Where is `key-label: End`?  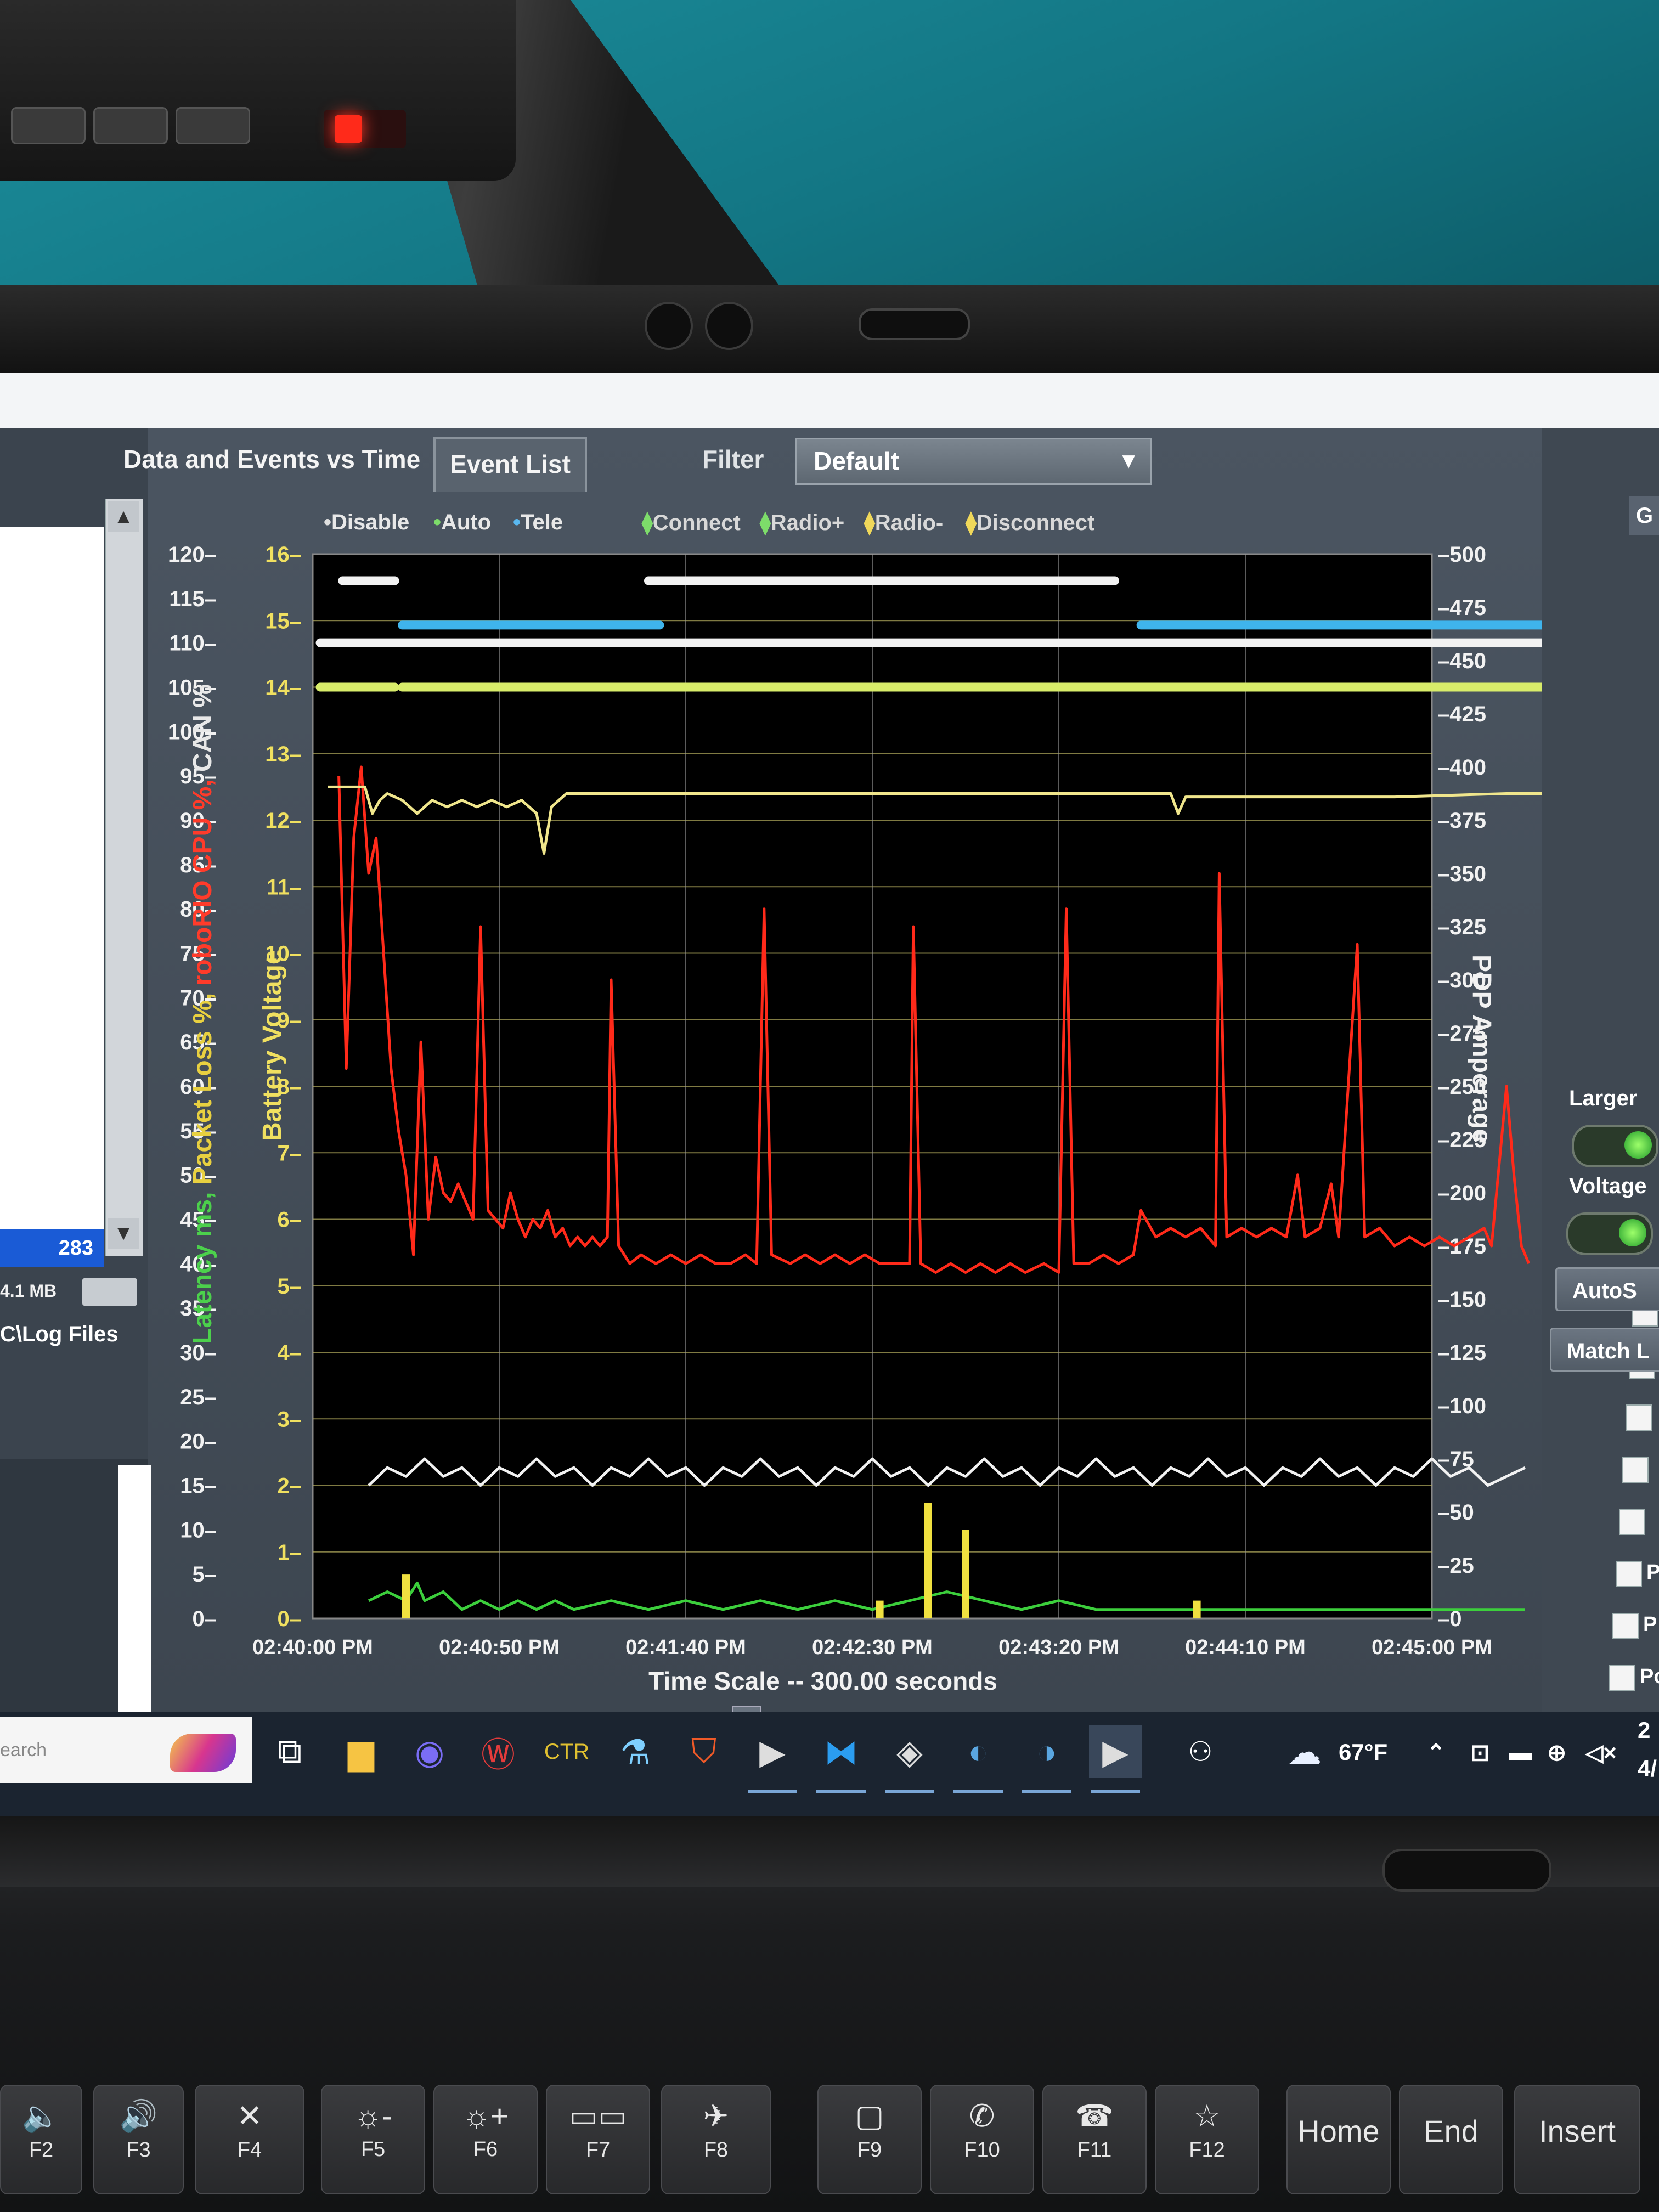 key-label: End is located at coordinates (1451, 2131).